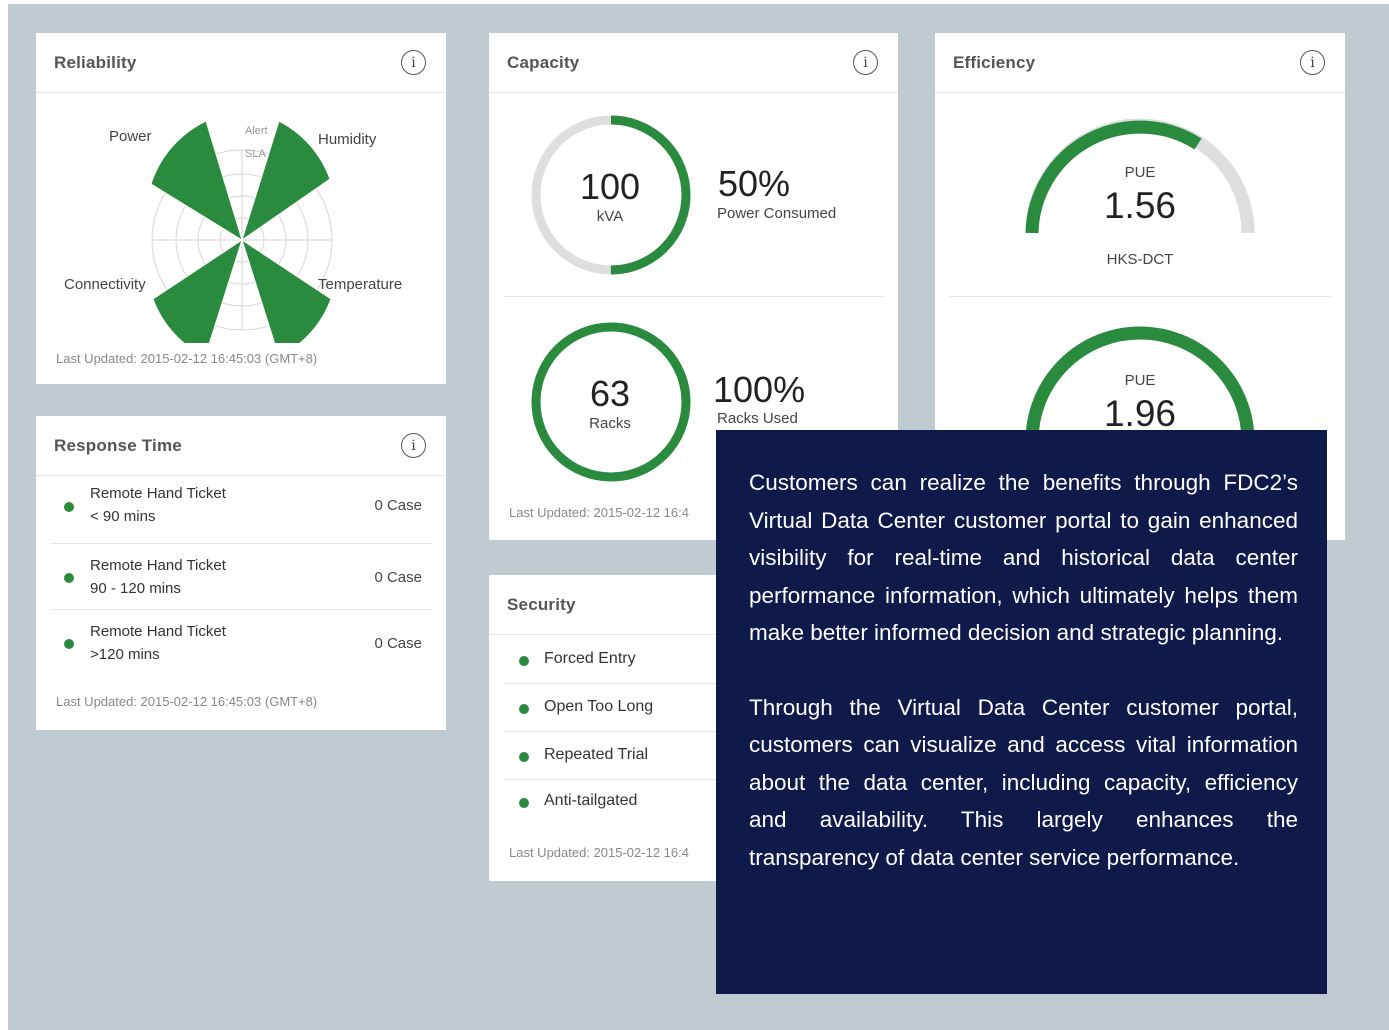  I want to click on response-time-header: Response Time i, so click(241, 446).